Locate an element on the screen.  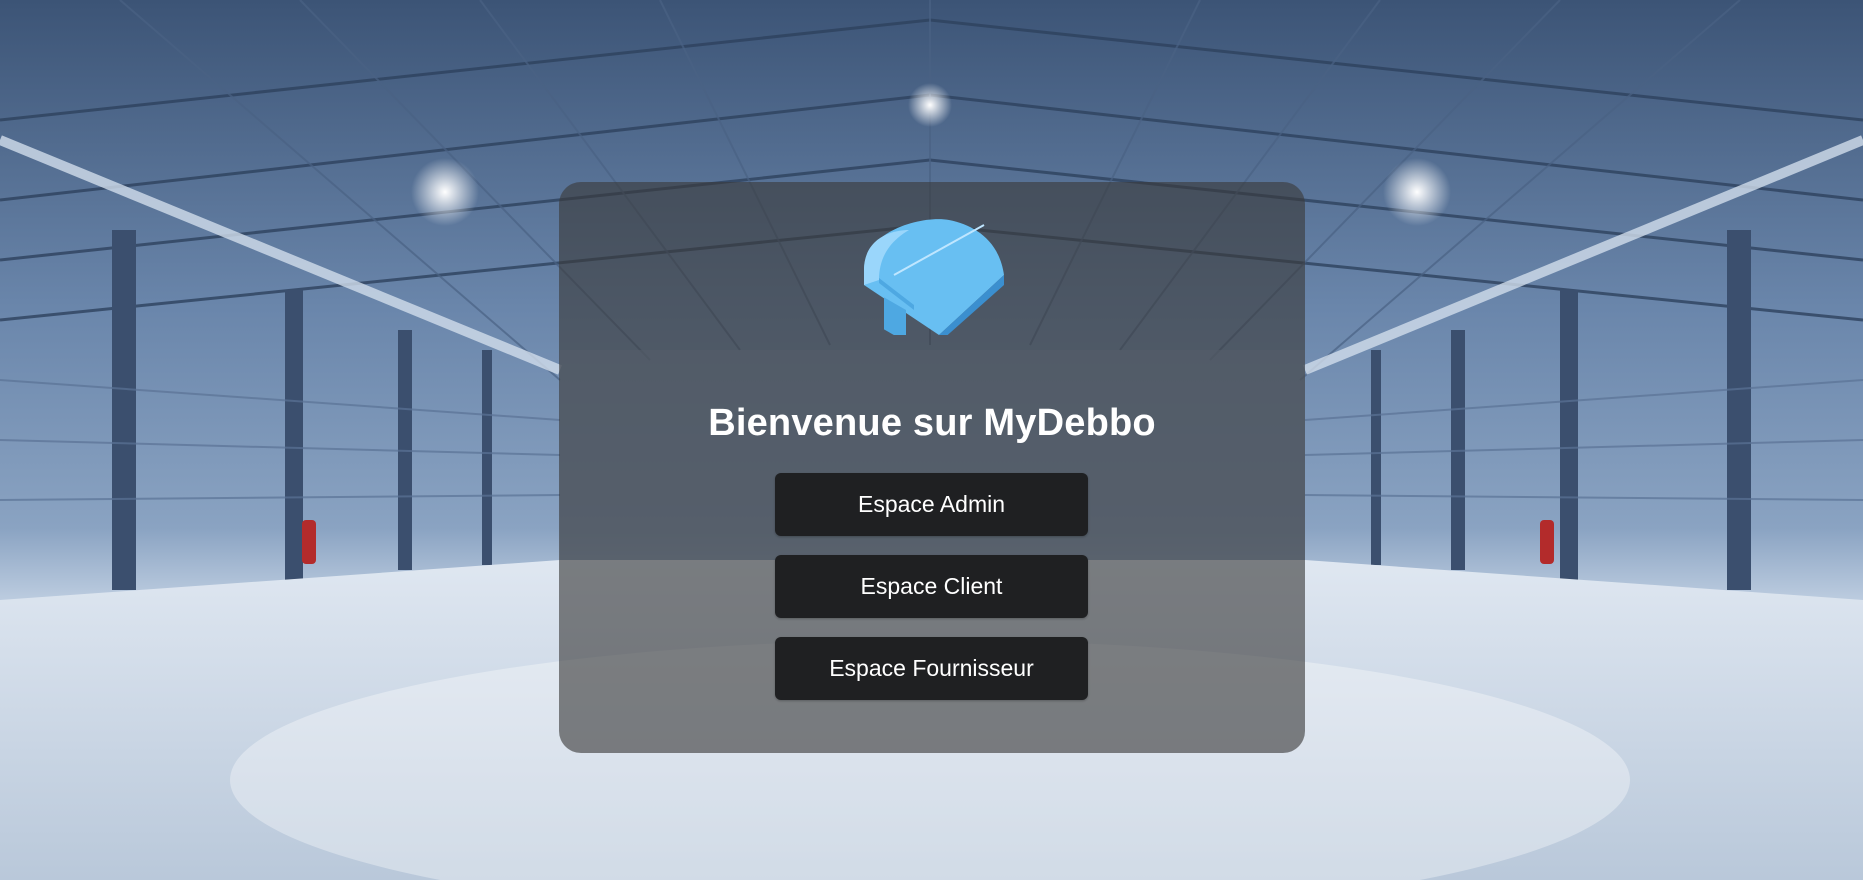
client-space-button: Espace Client is located at coordinates (931, 586).